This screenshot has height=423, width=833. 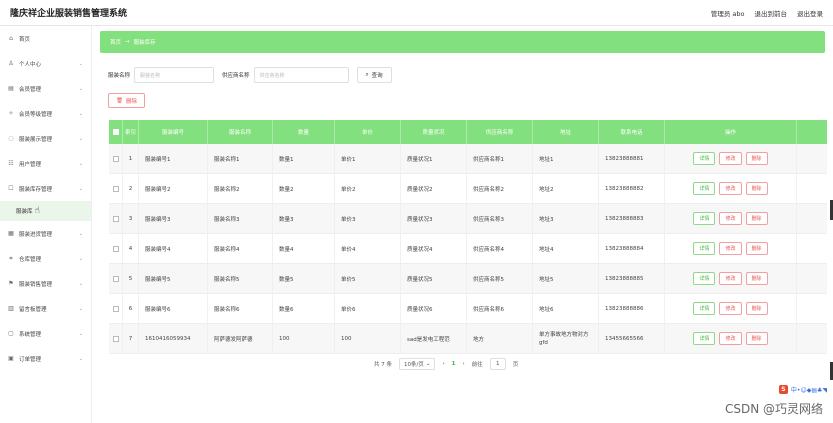 I want to click on sidebar-item-a1: ♙ 个人中心 ⌄, so click(x=45, y=63).